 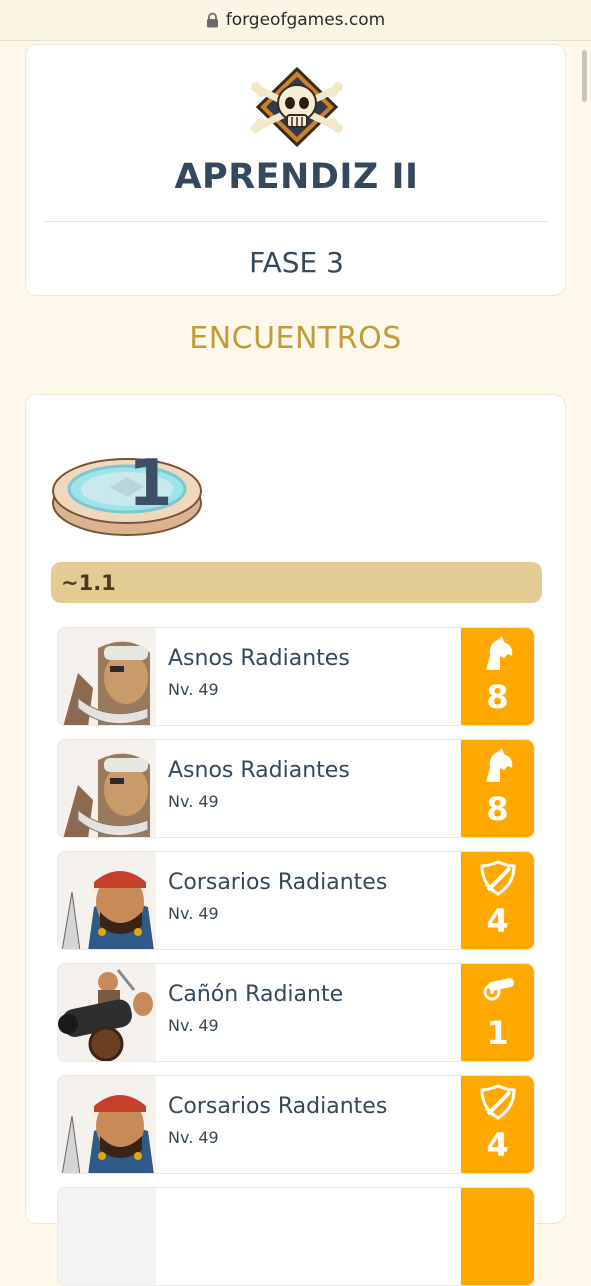 What do you see at coordinates (295, 338) in the screenshot?
I see `section-heading: ENCUENTROS` at bounding box center [295, 338].